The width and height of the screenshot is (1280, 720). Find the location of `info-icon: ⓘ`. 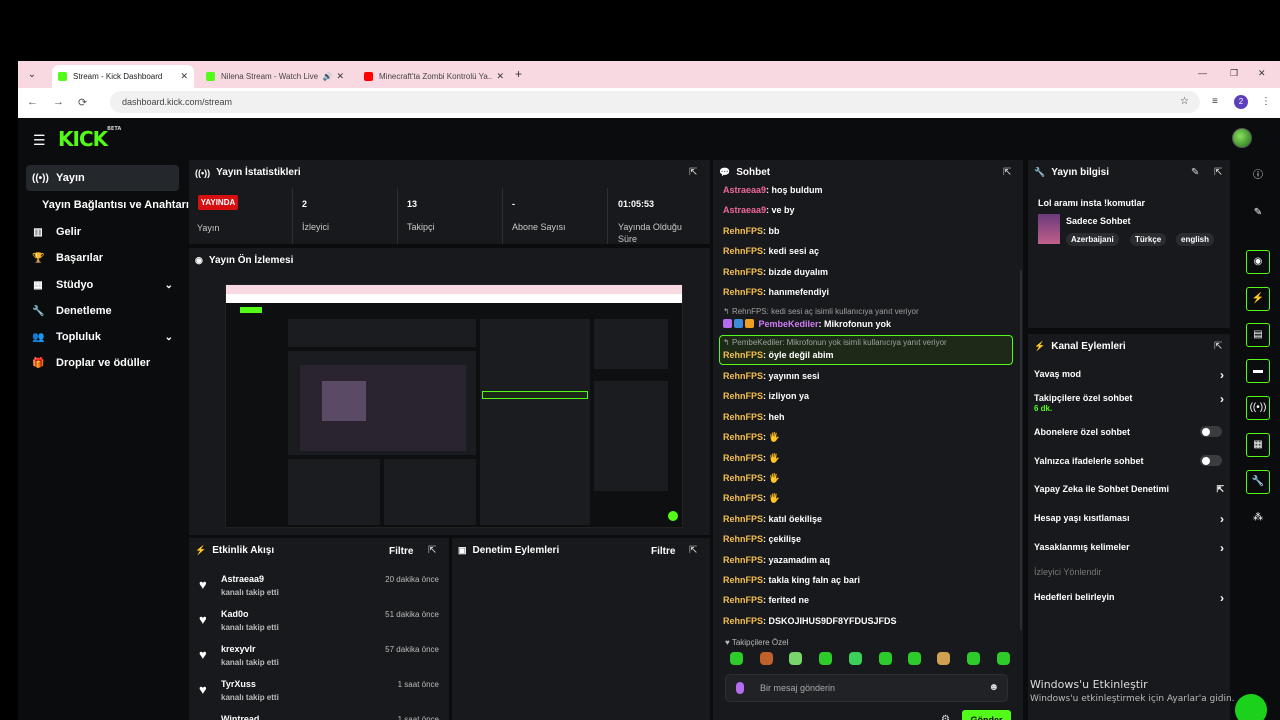

info-icon: ⓘ is located at coordinates (1258, 177).